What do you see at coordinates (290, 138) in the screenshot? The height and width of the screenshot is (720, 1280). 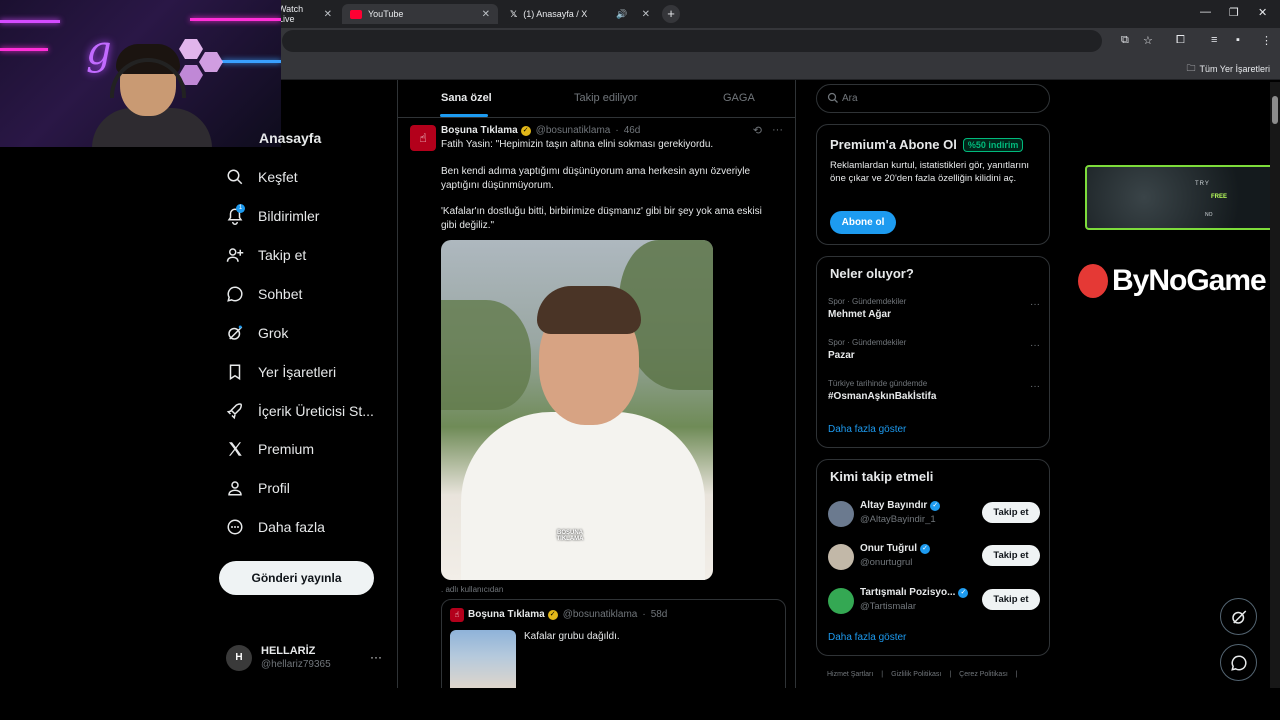 I see `nav-home-label: Anasayfa` at bounding box center [290, 138].